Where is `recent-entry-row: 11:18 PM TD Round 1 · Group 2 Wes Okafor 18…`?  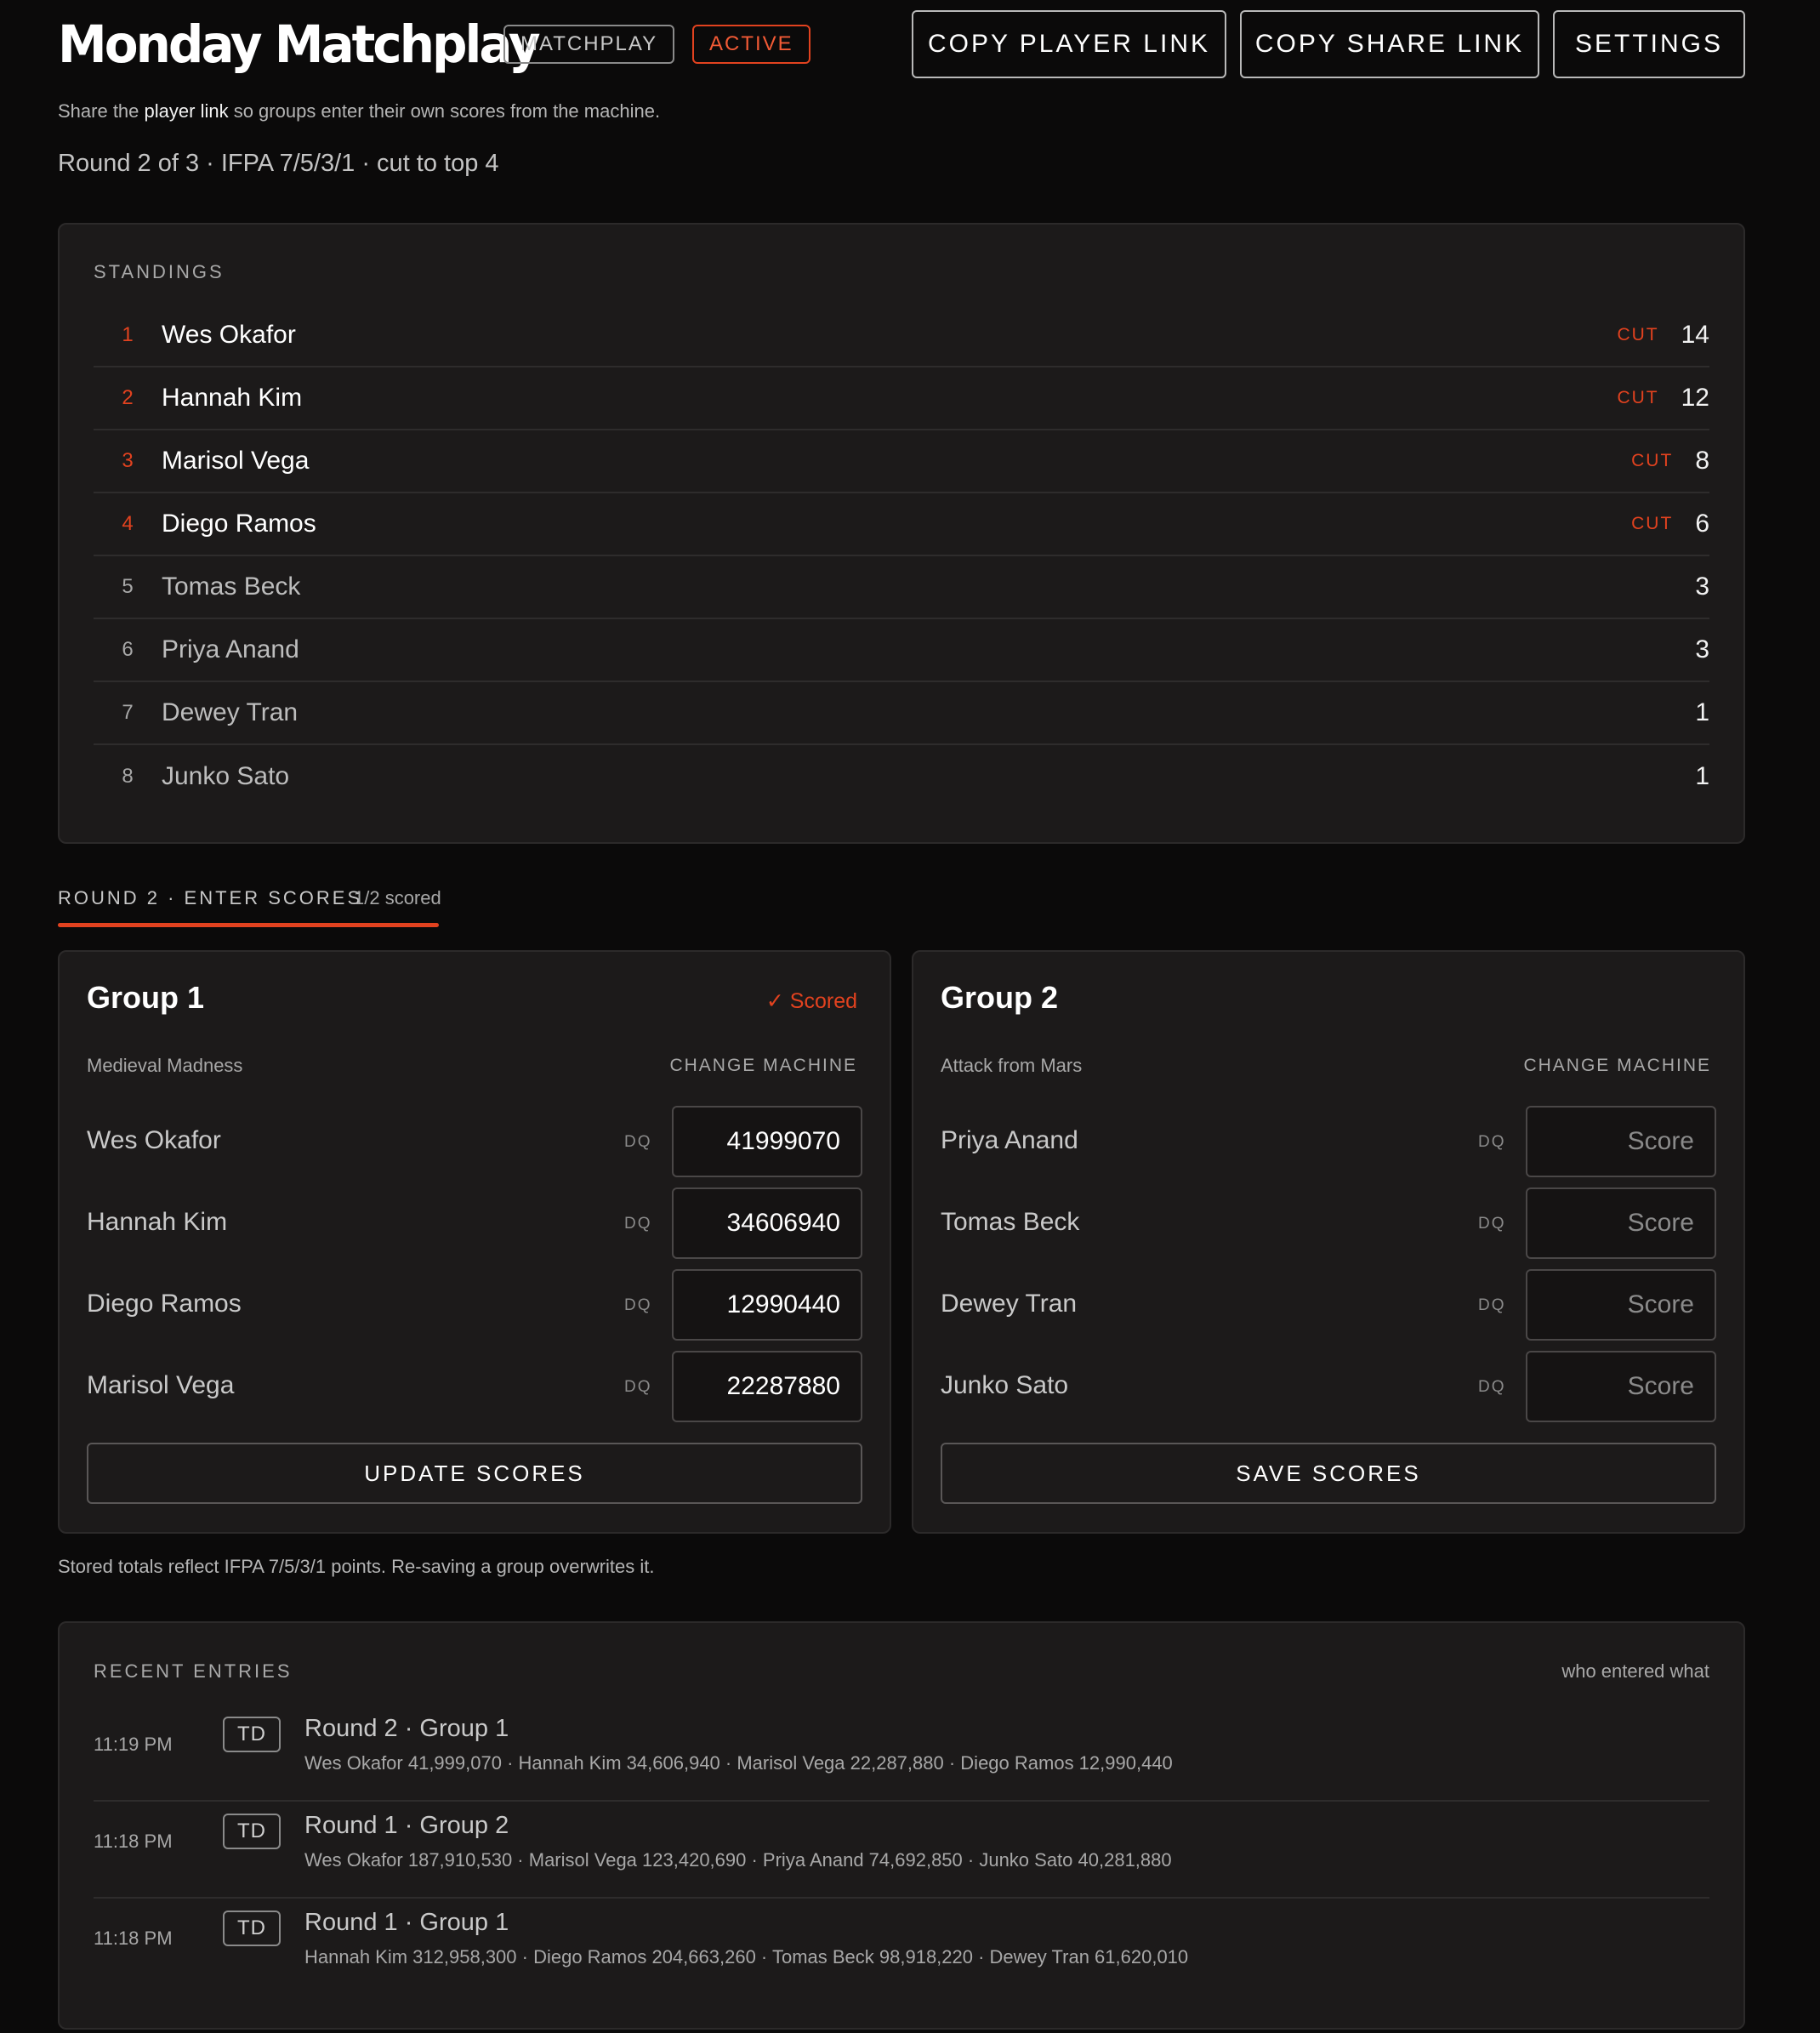 recent-entry-row: 11:18 PM TD Round 1 · Group 2 Wes Okafor 18… is located at coordinates (902, 1851).